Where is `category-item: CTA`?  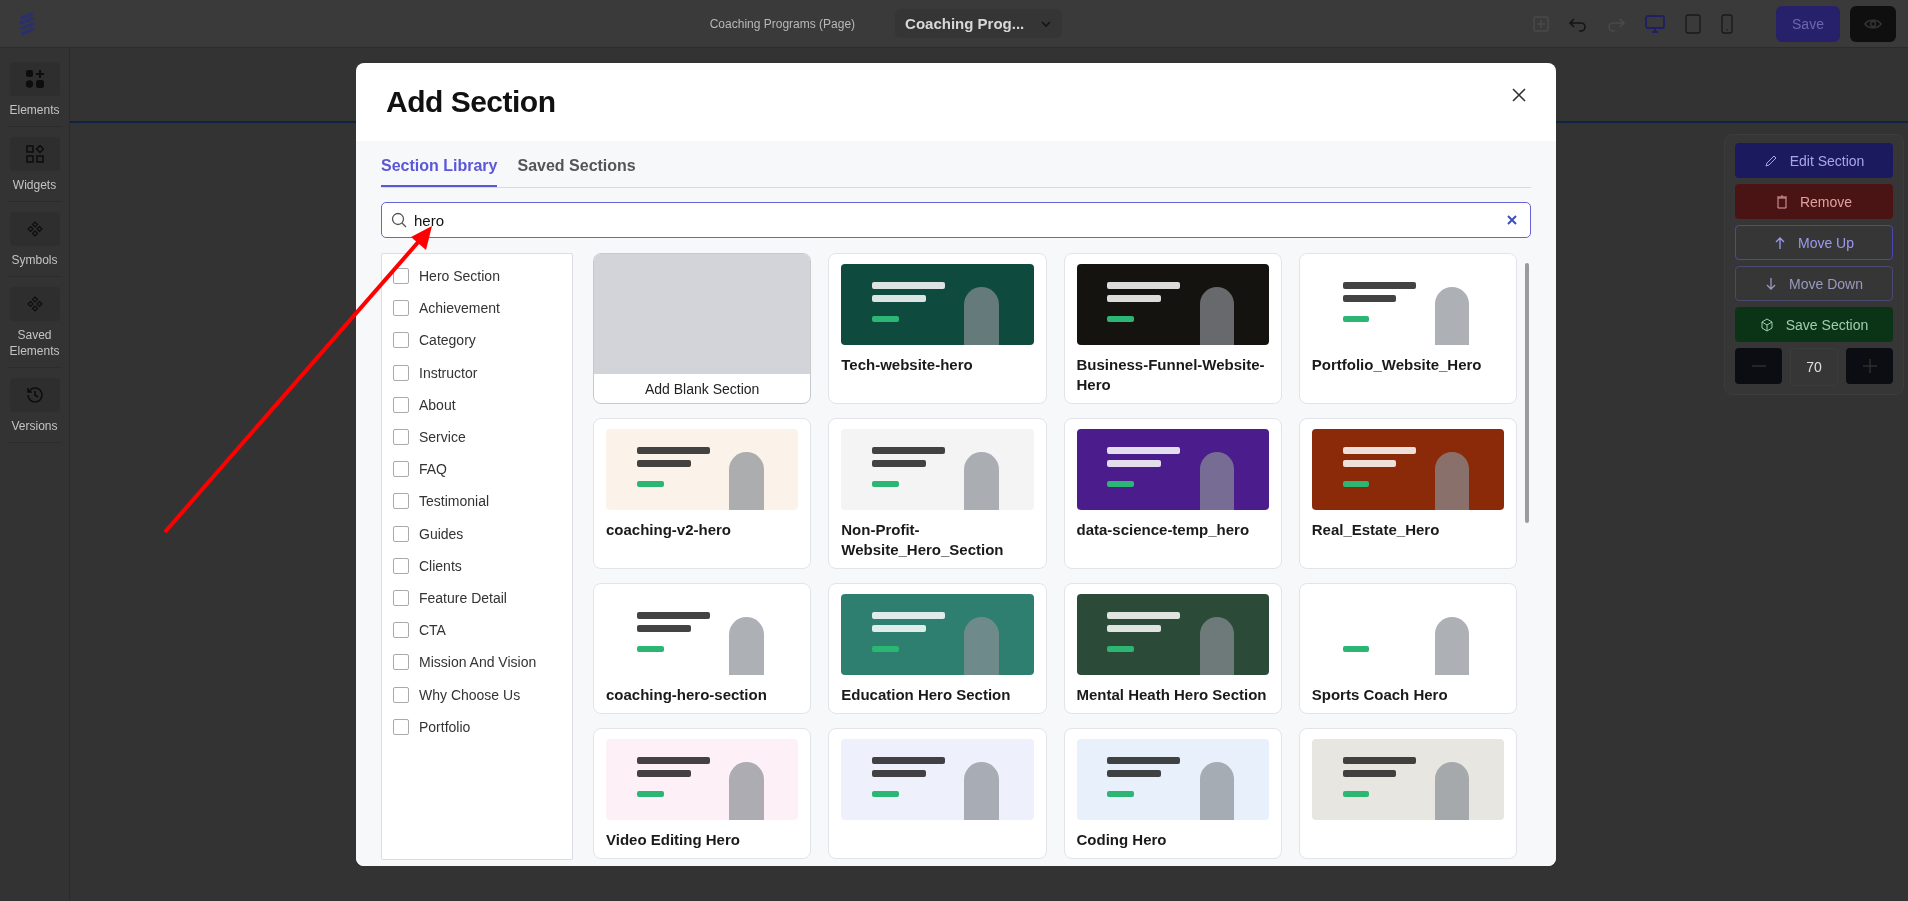
category-item: CTA is located at coordinates (477, 630).